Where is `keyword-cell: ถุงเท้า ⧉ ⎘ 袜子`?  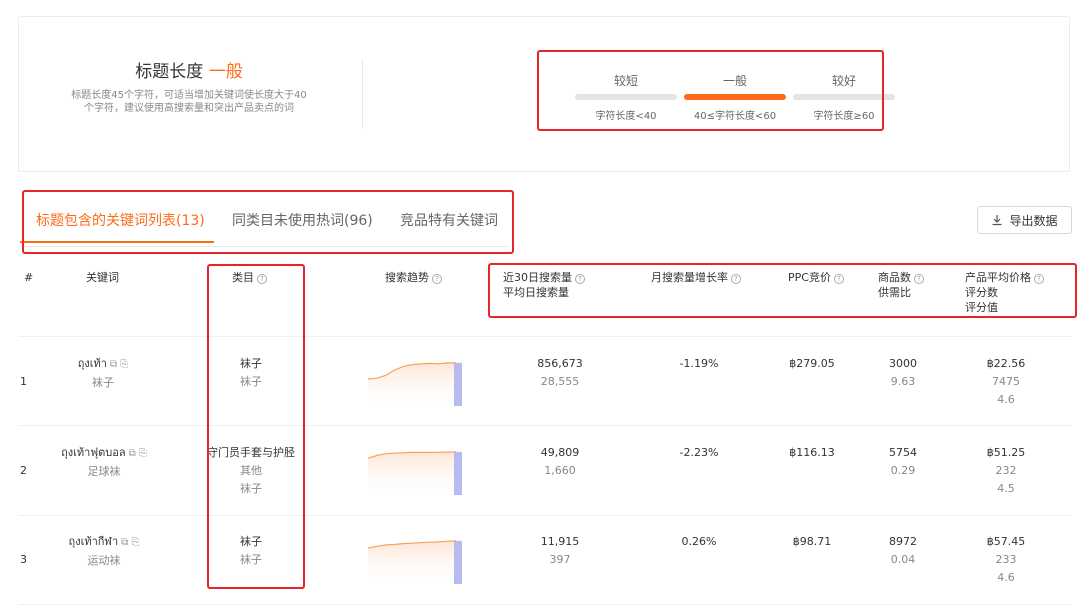 keyword-cell: ถุงเท้า ⧉ ⎘ 袜子 is located at coordinates (103, 373).